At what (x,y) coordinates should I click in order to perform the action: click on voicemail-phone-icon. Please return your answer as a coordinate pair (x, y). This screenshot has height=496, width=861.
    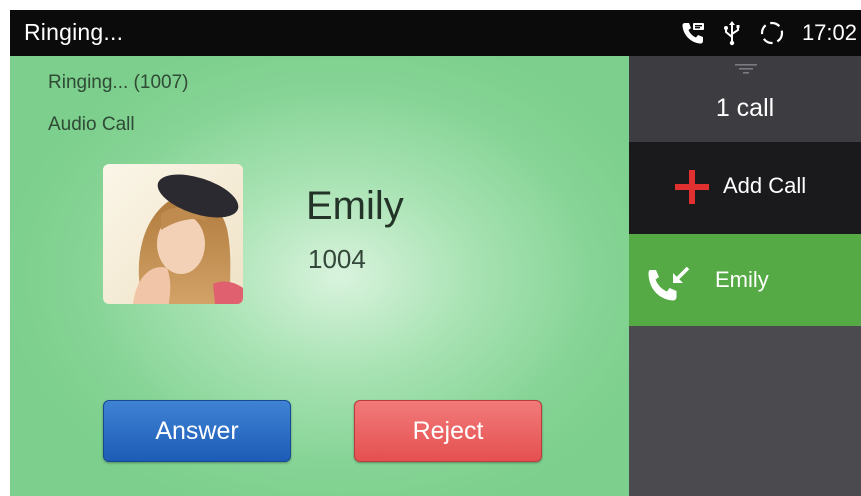
    Looking at the image, I should click on (693, 33).